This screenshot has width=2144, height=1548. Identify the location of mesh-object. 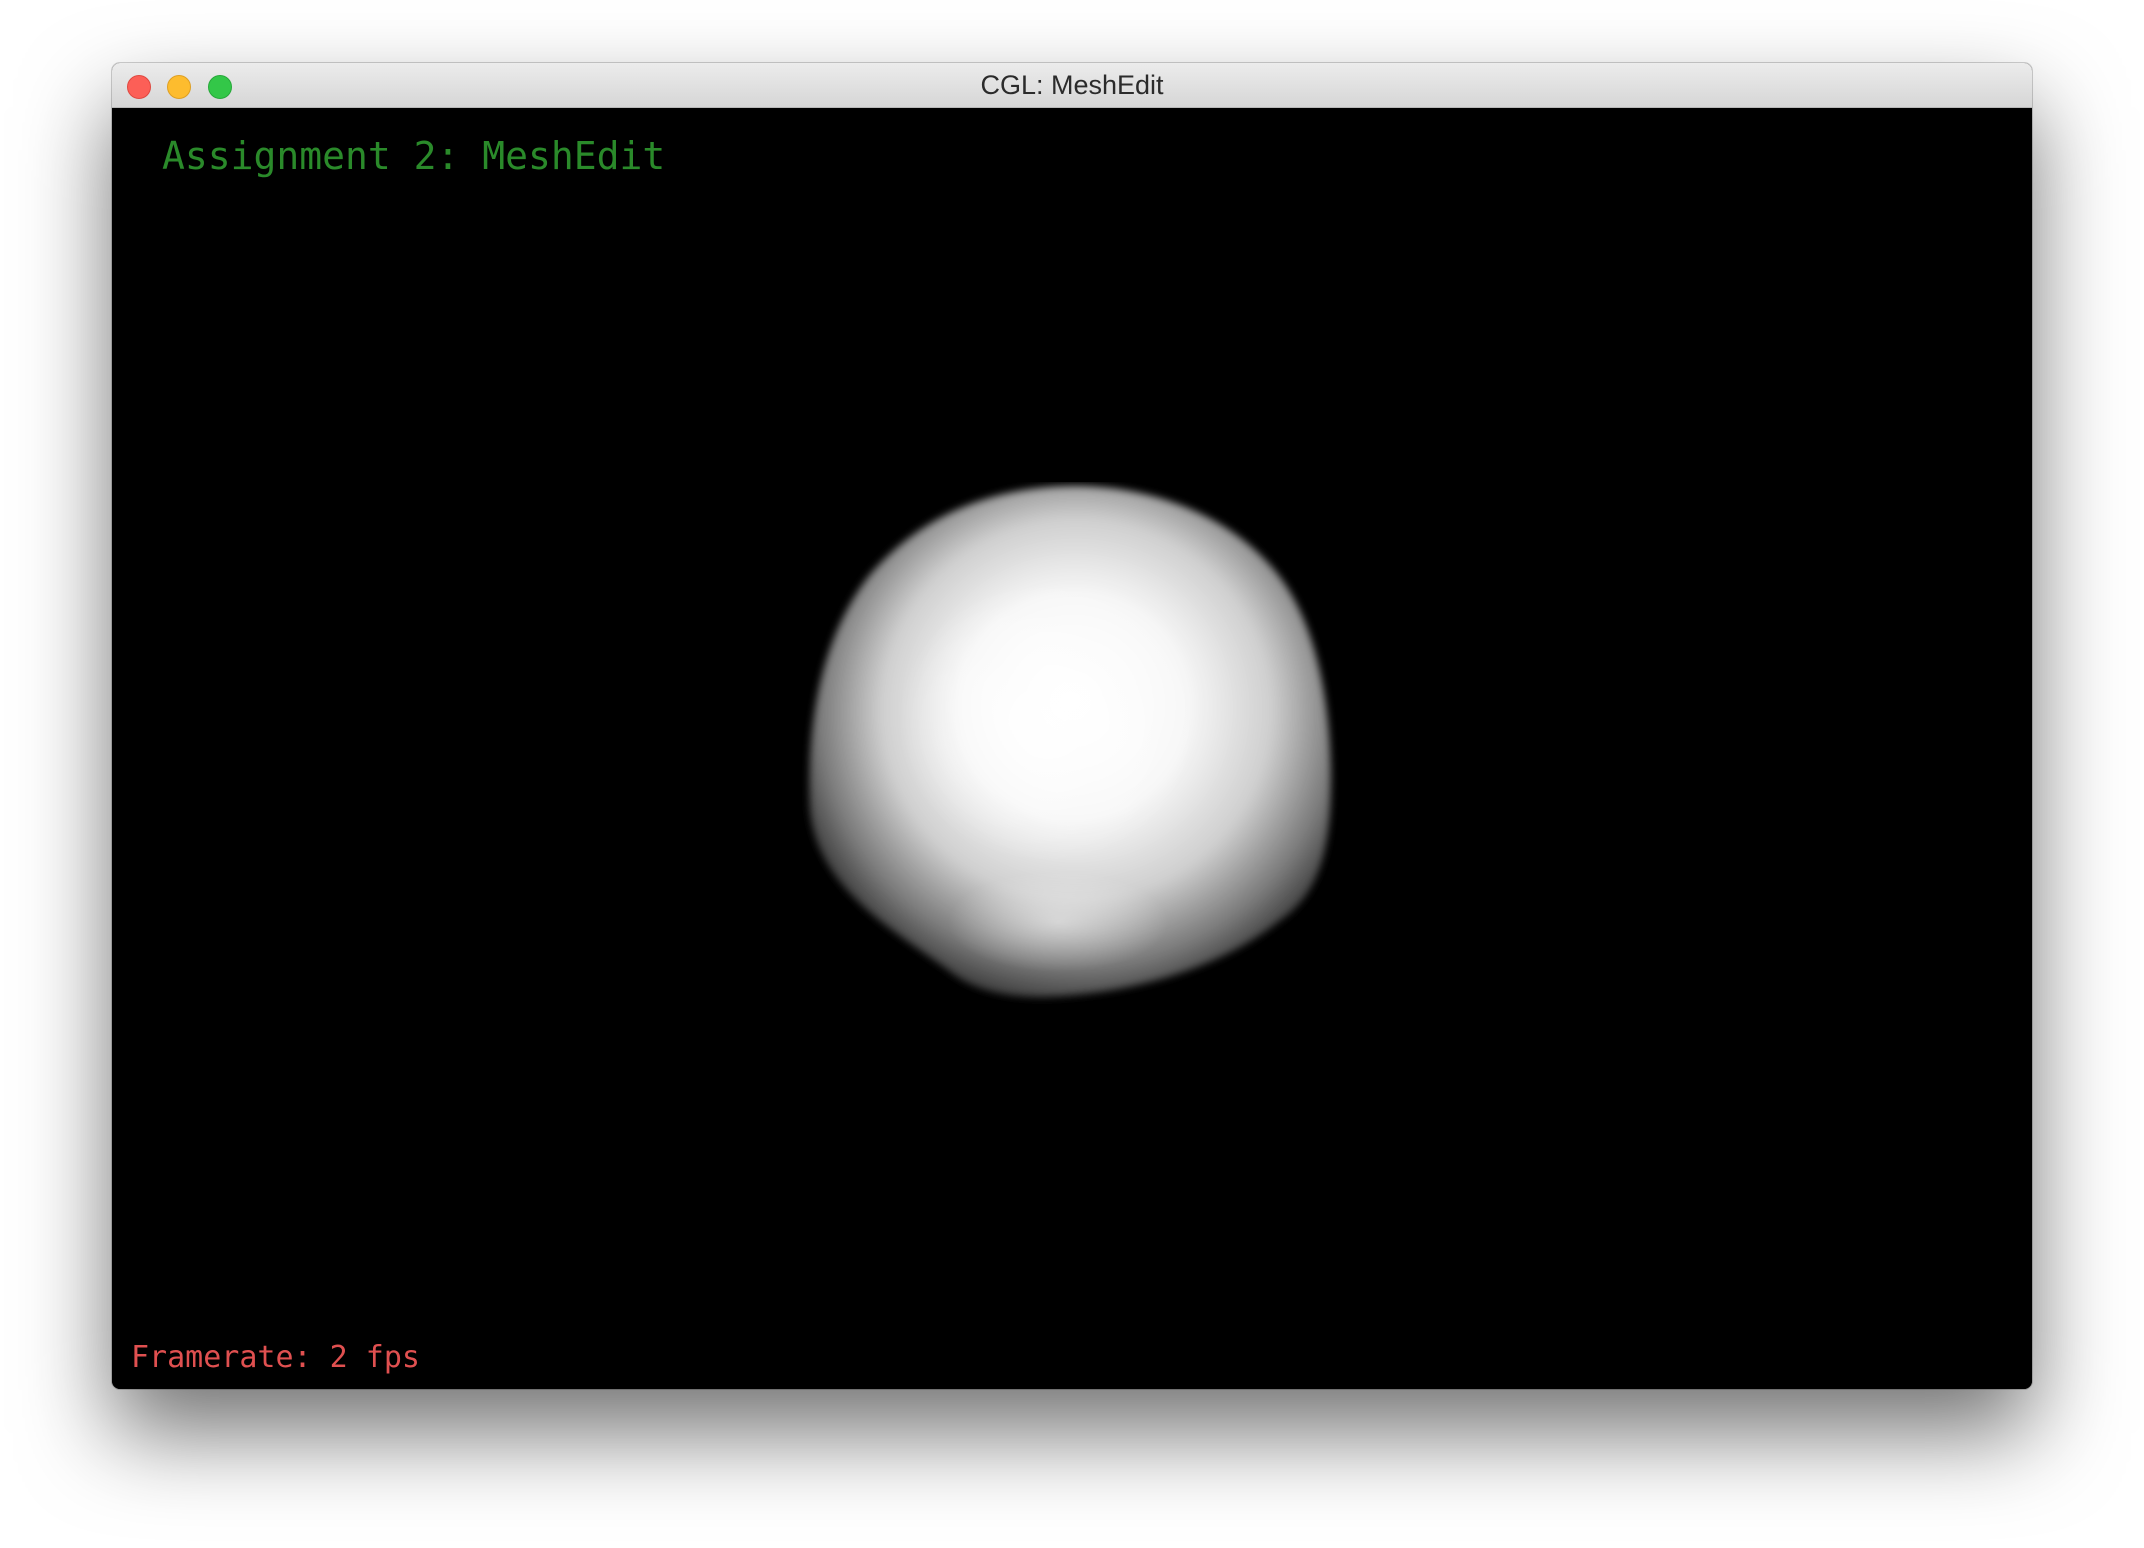
(1078, 762).